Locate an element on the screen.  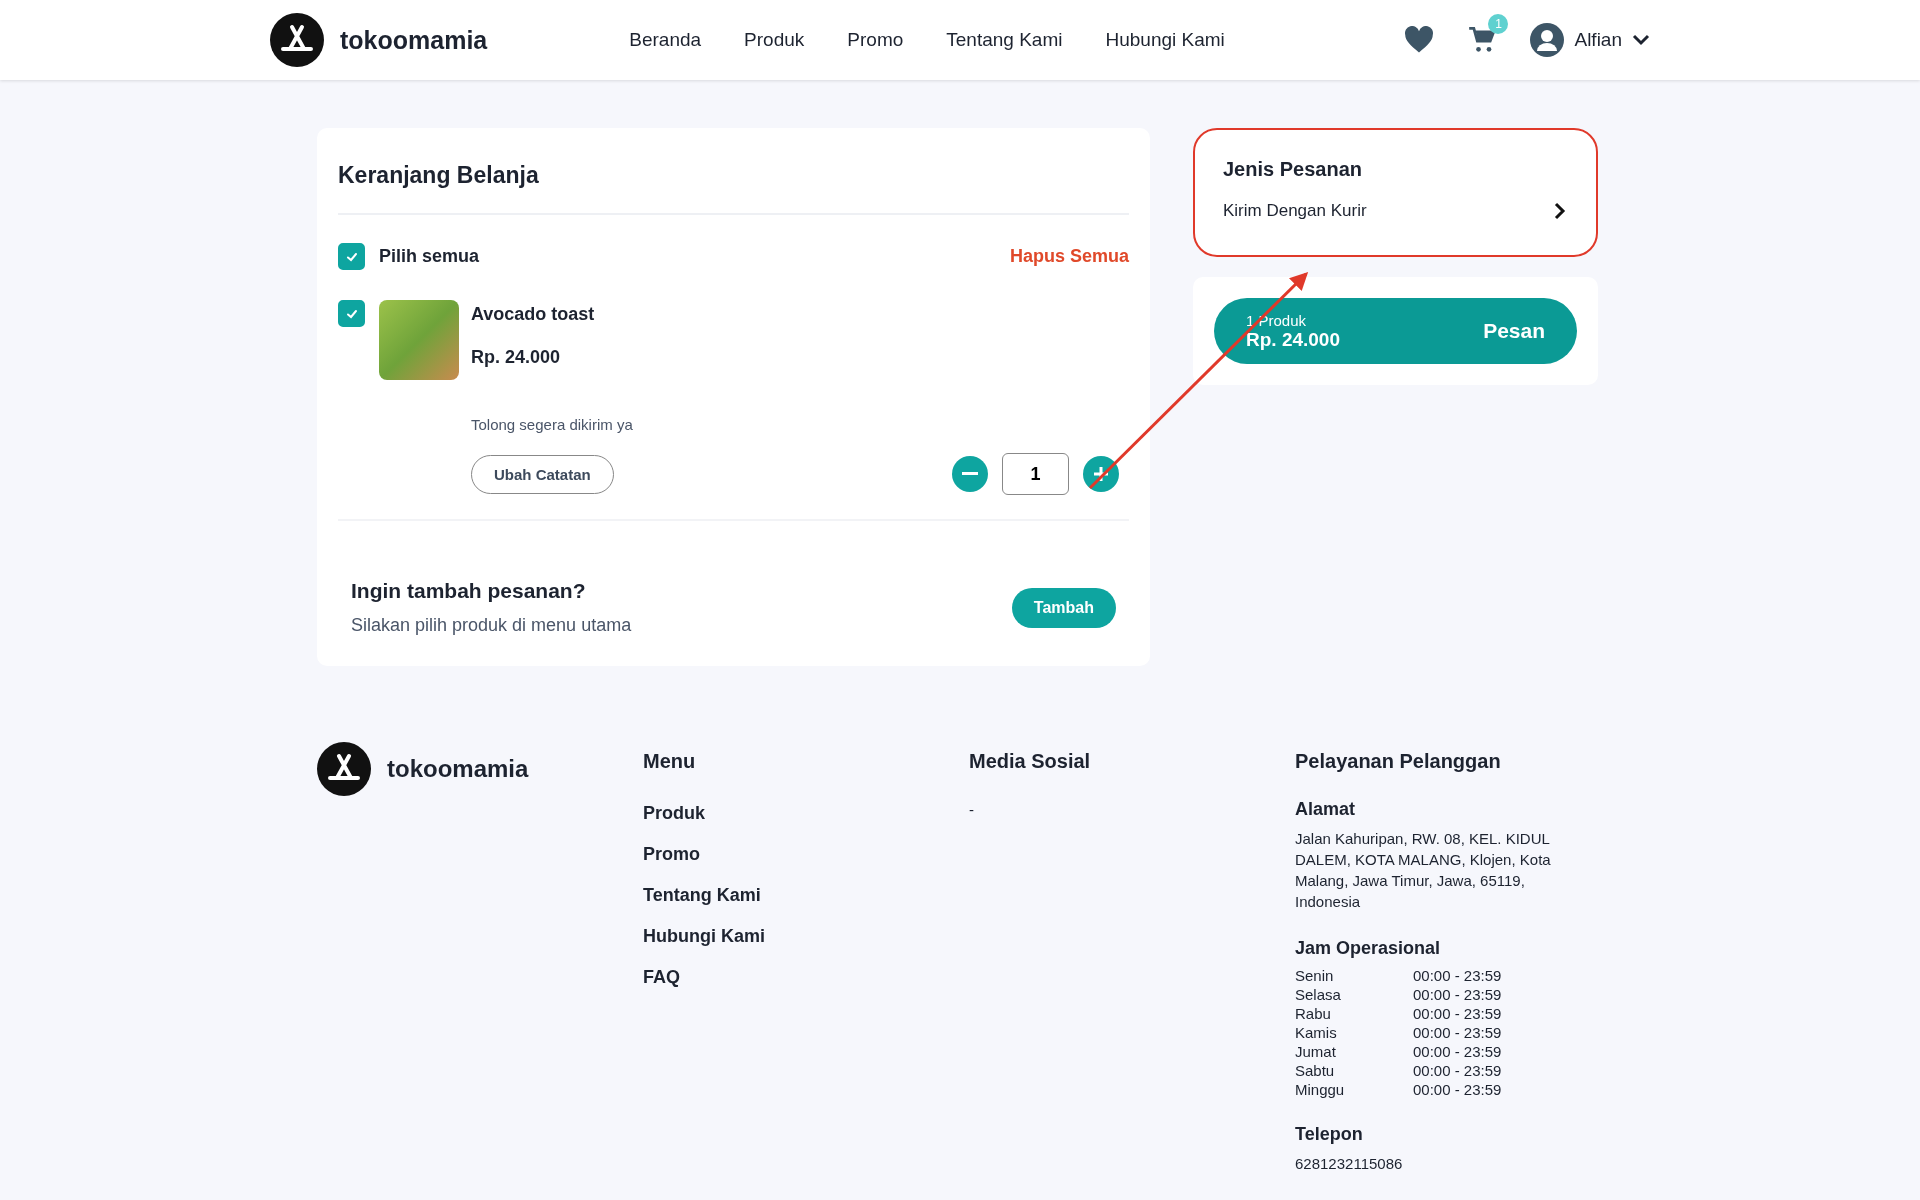
nav-link: Hubungi Kami is located at coordinates (1165, 40).